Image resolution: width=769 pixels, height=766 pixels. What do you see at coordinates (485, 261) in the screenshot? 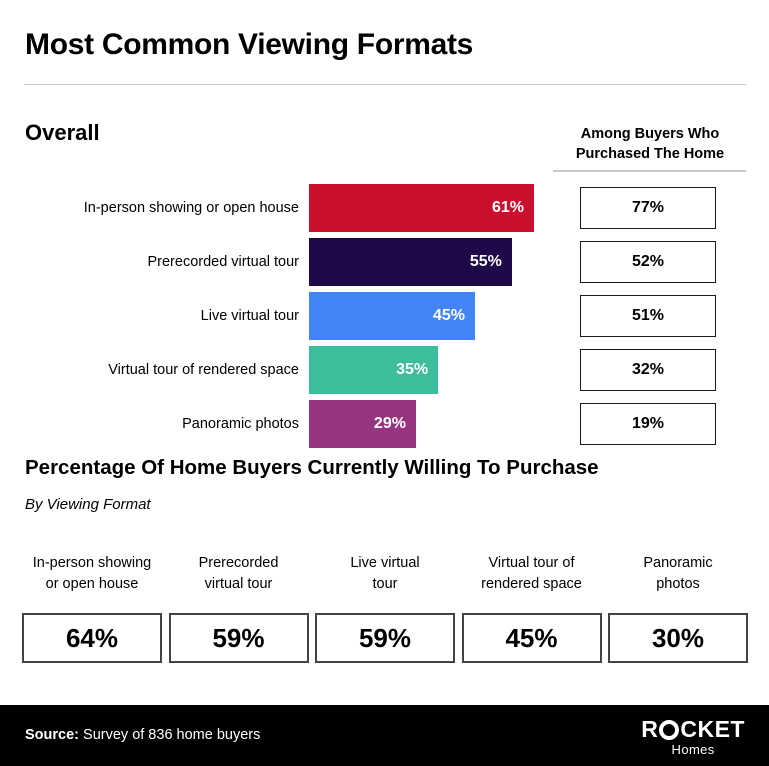
I see `bar-value: 55%` at bounding box center [485, 261].